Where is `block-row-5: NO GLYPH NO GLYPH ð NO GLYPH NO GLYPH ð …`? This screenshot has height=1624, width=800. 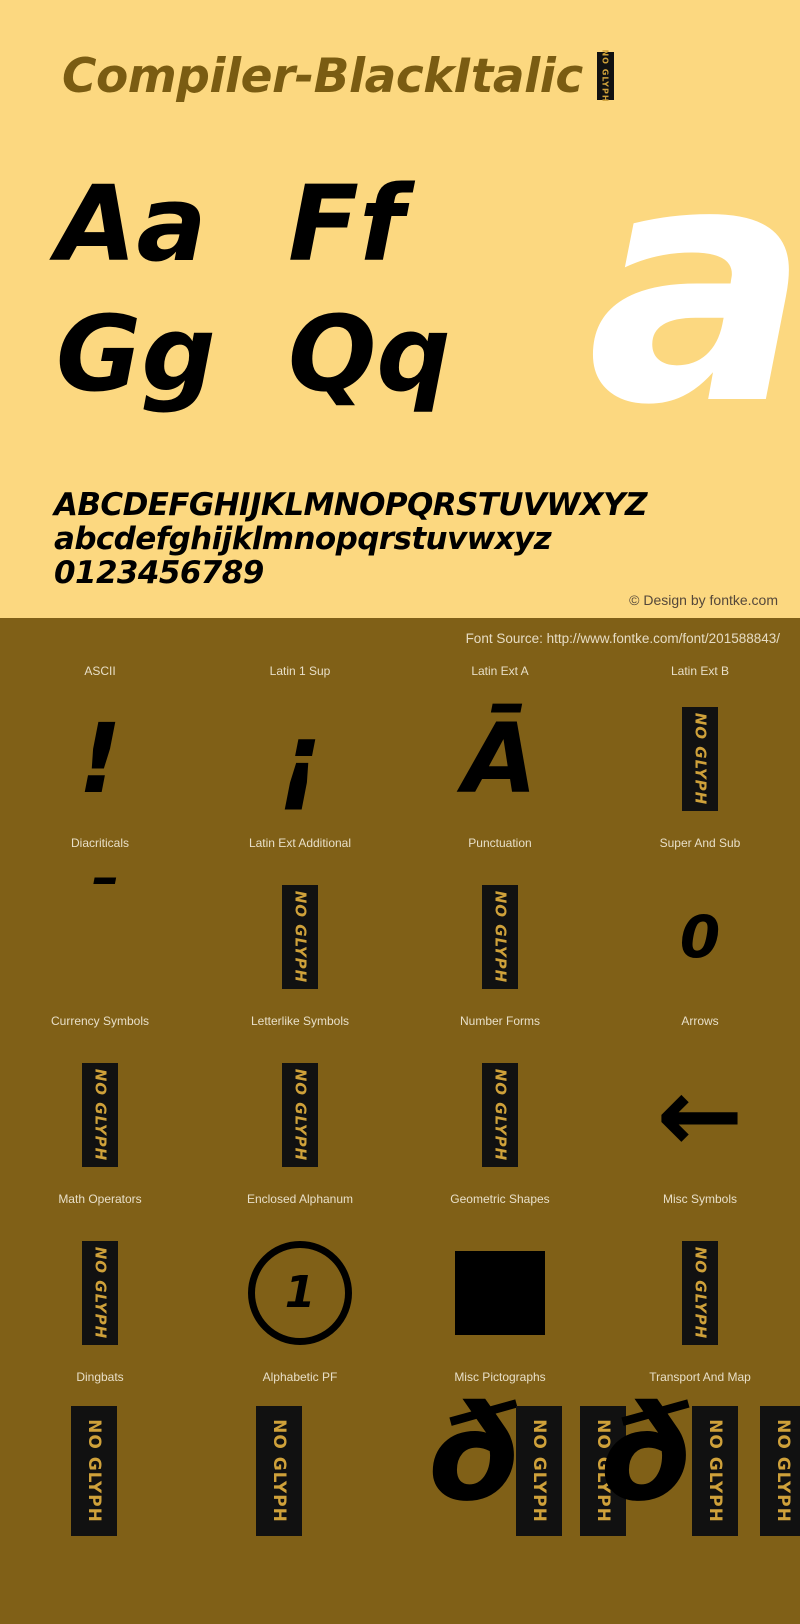
block-row-5: NO GLYPH NO GLYPH ð NO GLYPH NO GLYPH ð … is located at coordinates (400, 1506).